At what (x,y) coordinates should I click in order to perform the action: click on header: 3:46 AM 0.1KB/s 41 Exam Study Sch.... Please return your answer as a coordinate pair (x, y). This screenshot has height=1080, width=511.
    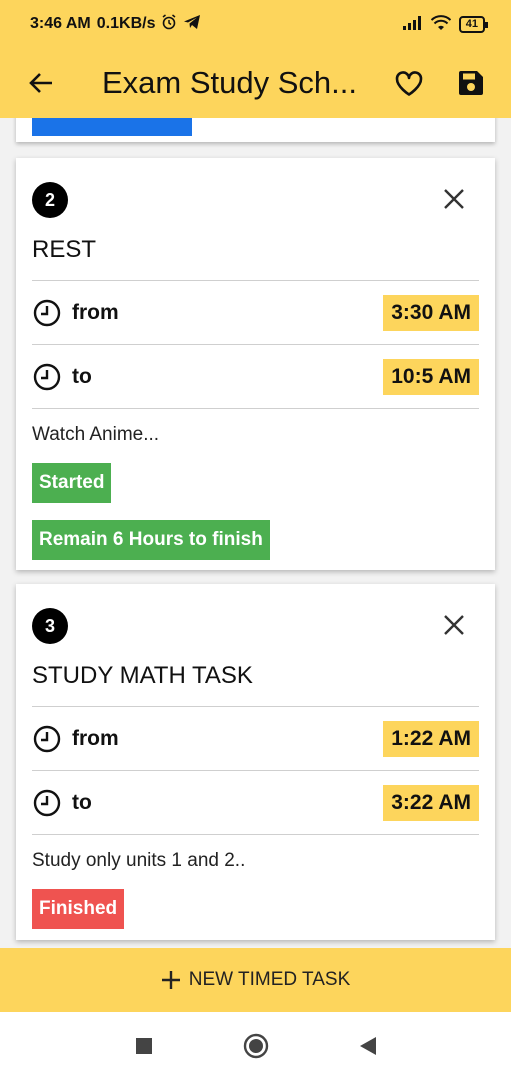
    Looking at the image, I should click on (255, 59).